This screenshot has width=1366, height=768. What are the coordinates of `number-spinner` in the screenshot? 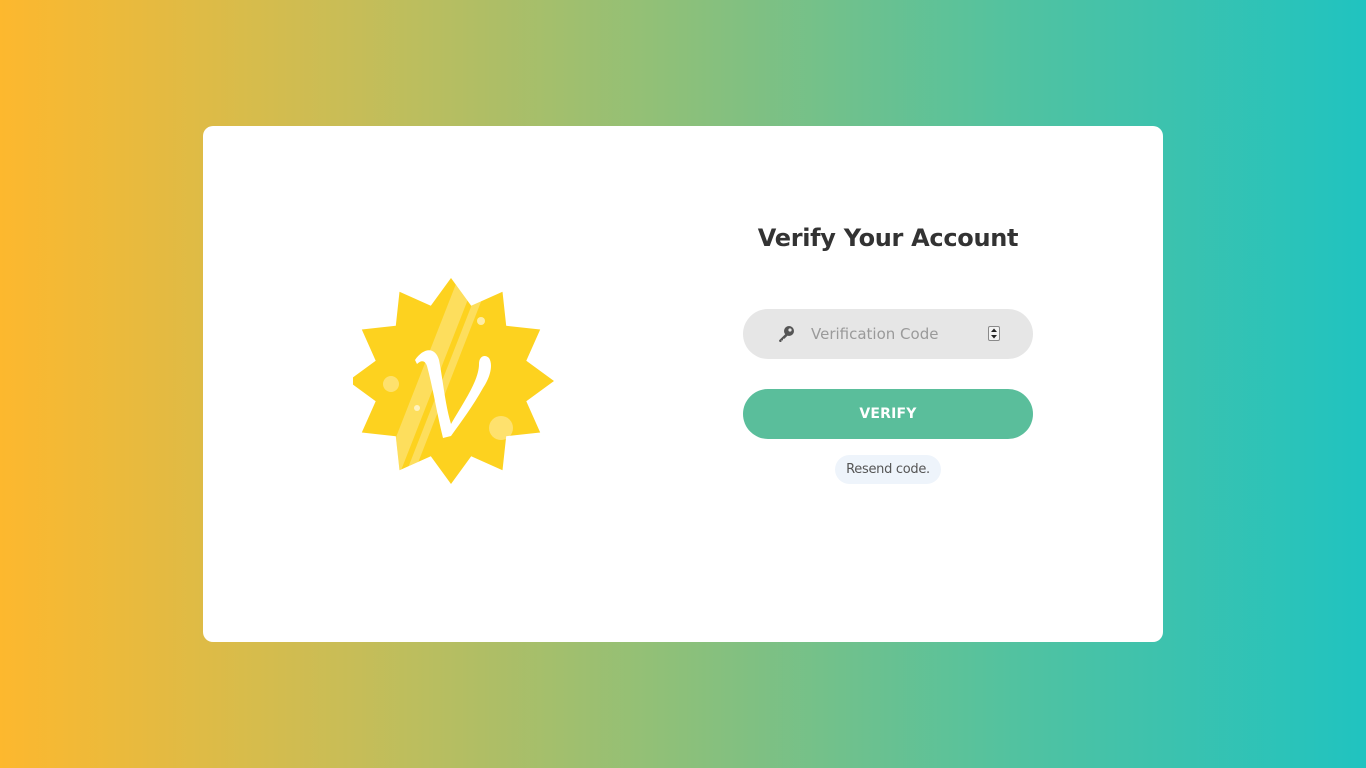 It's located at (994, 333).